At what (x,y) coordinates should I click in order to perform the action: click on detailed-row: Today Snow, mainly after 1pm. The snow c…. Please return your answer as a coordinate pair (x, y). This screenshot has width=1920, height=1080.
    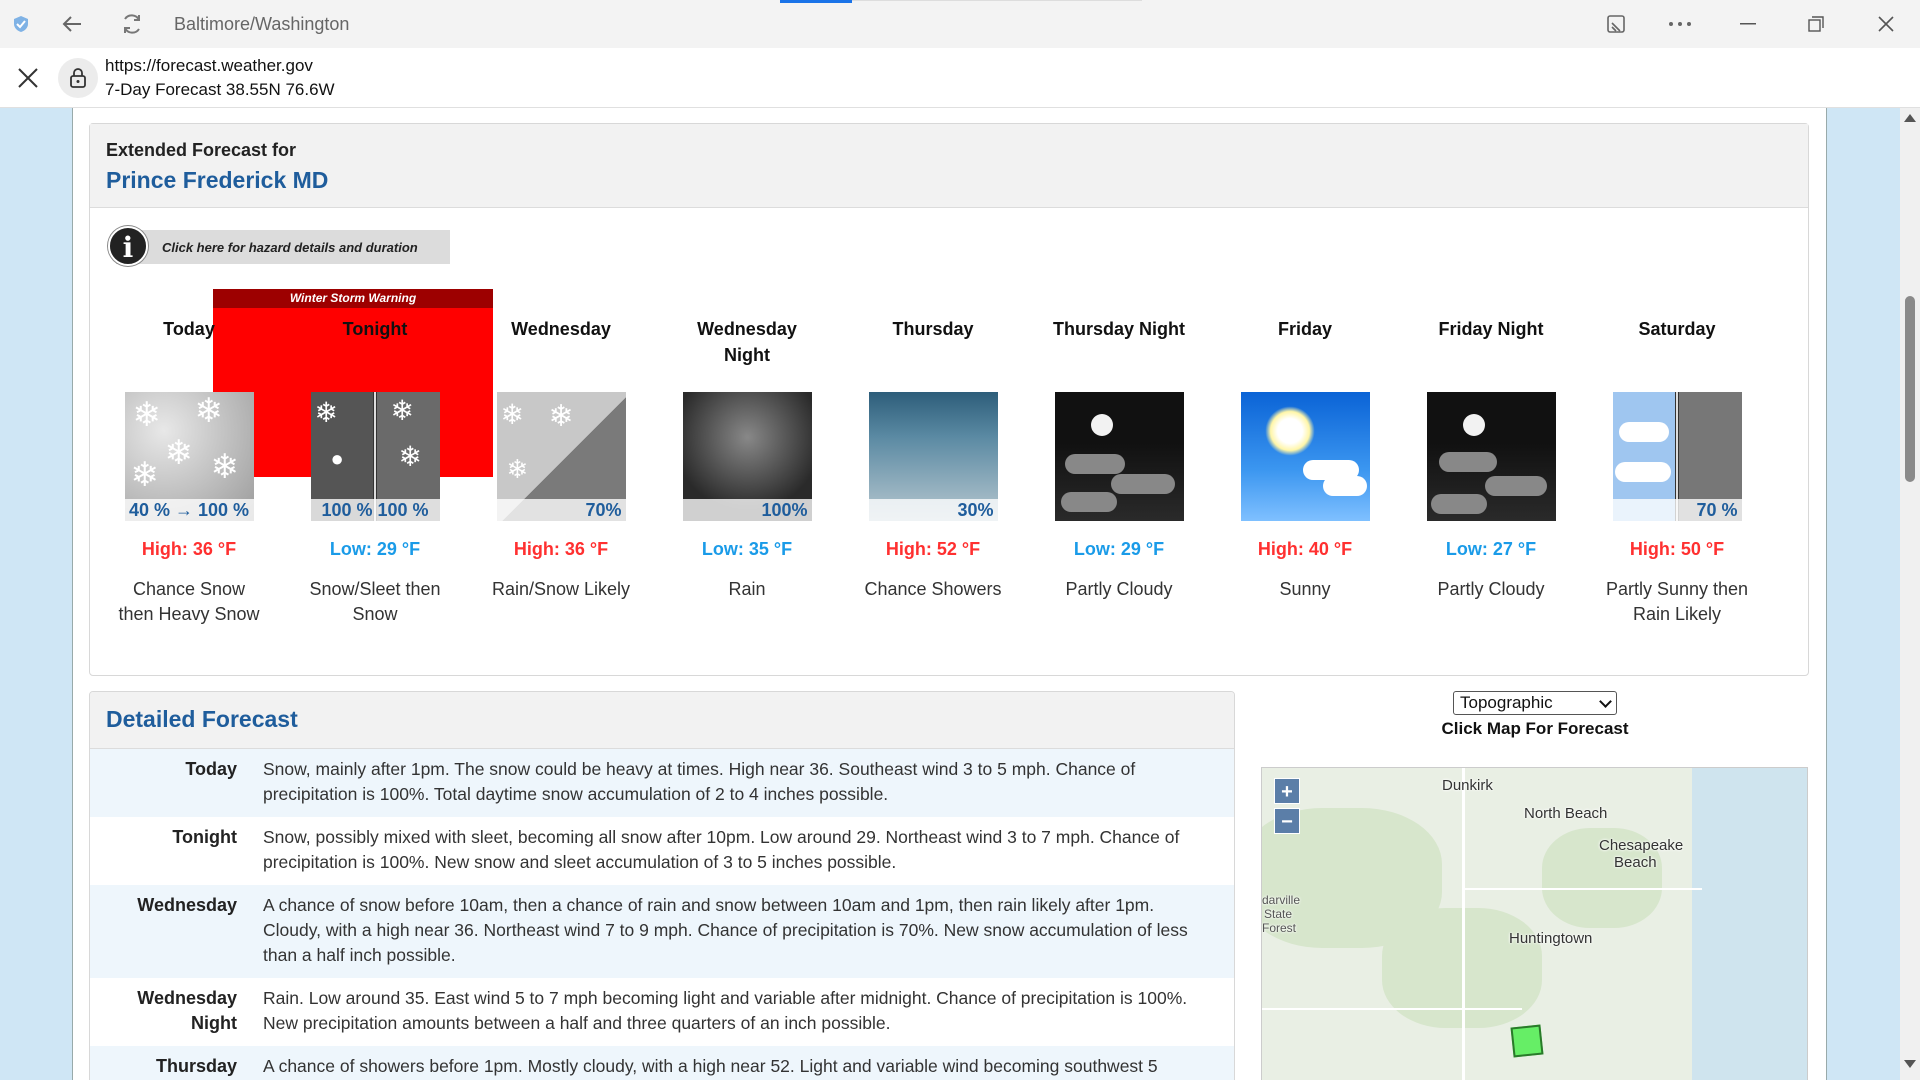
    Looking at the image, I should click on (662, 783).